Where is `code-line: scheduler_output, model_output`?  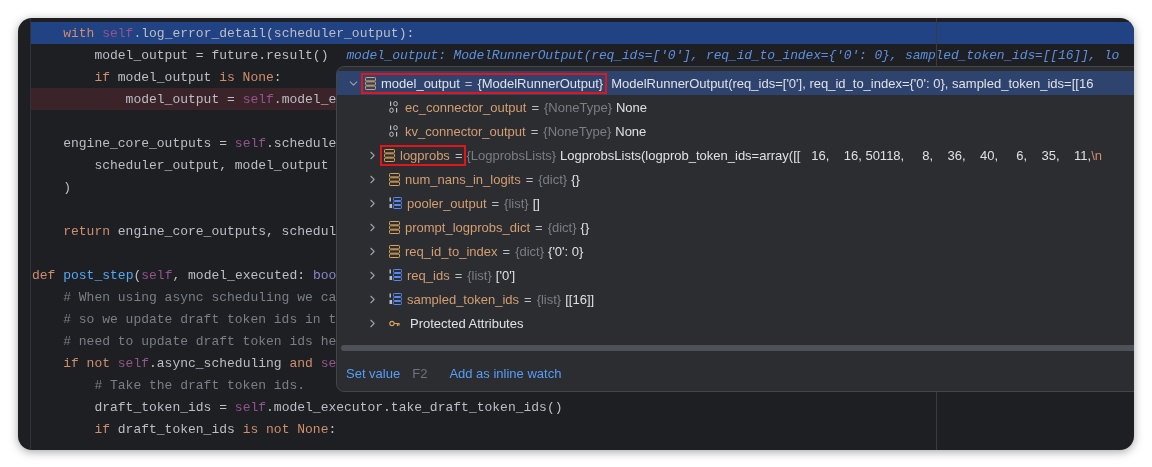 code-line: scheduler_output, model_output is located at coordinates (211, 165).